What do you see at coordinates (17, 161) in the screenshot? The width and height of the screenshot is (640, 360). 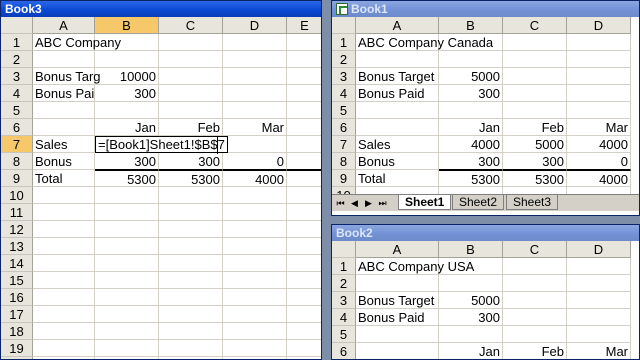 I see `row-header: 8` at bounding box center [17, 161].